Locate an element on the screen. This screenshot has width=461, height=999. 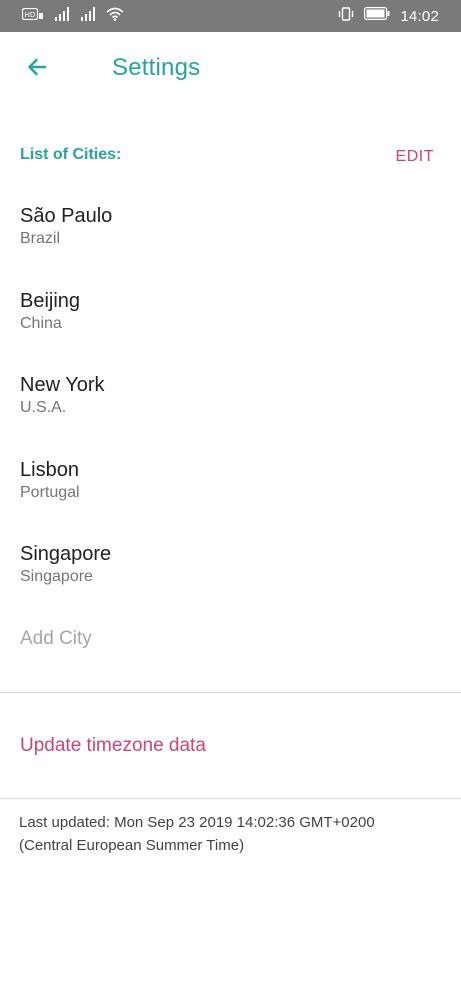
svg-text: HD is located at coordinates (30, 15).